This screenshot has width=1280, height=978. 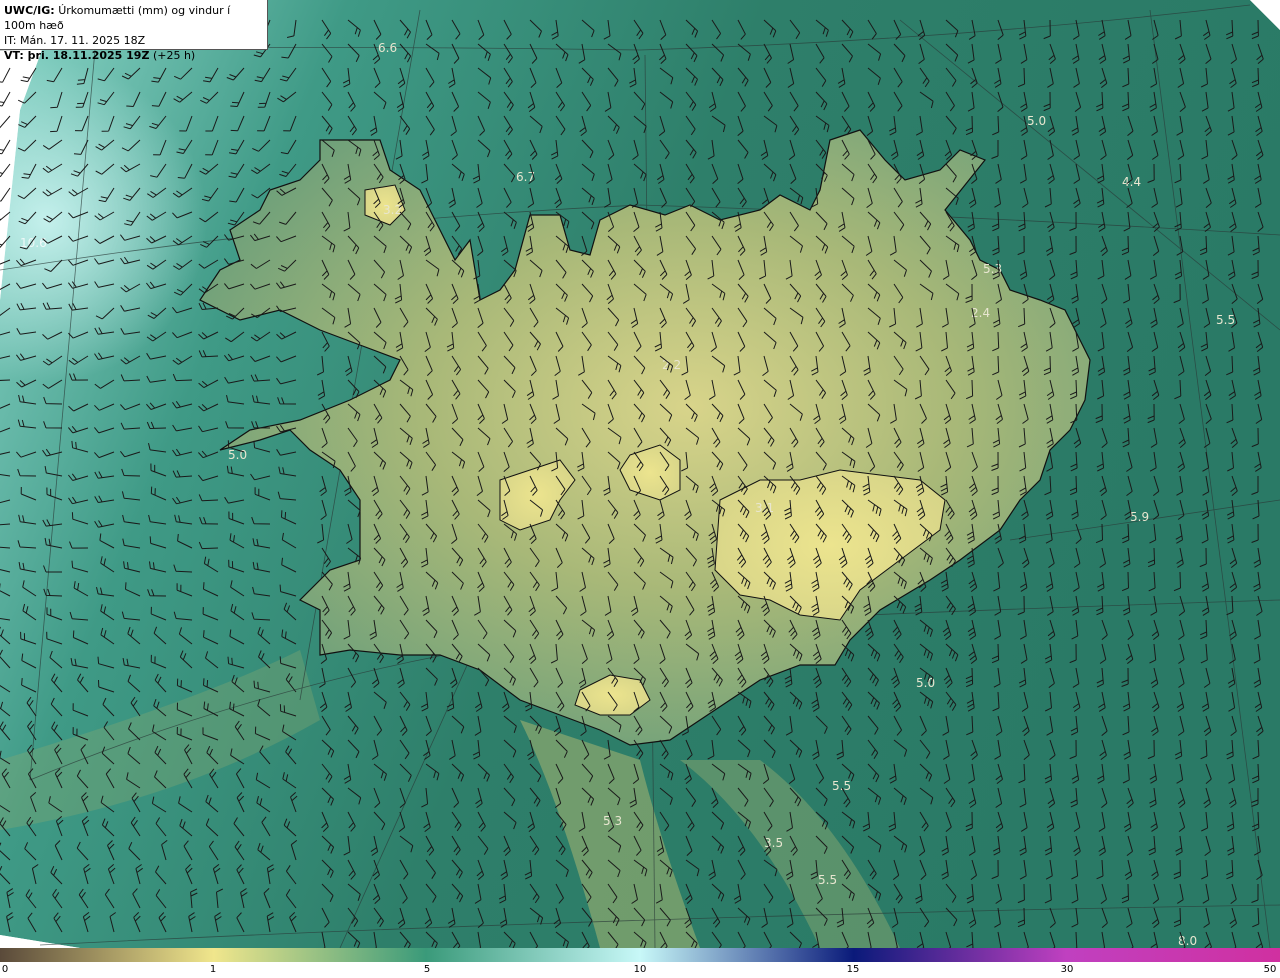 What do you see at coordinates (764, 508) in the screenshot?
I see `value-label: 3.1` at bounding box center [764, 508].